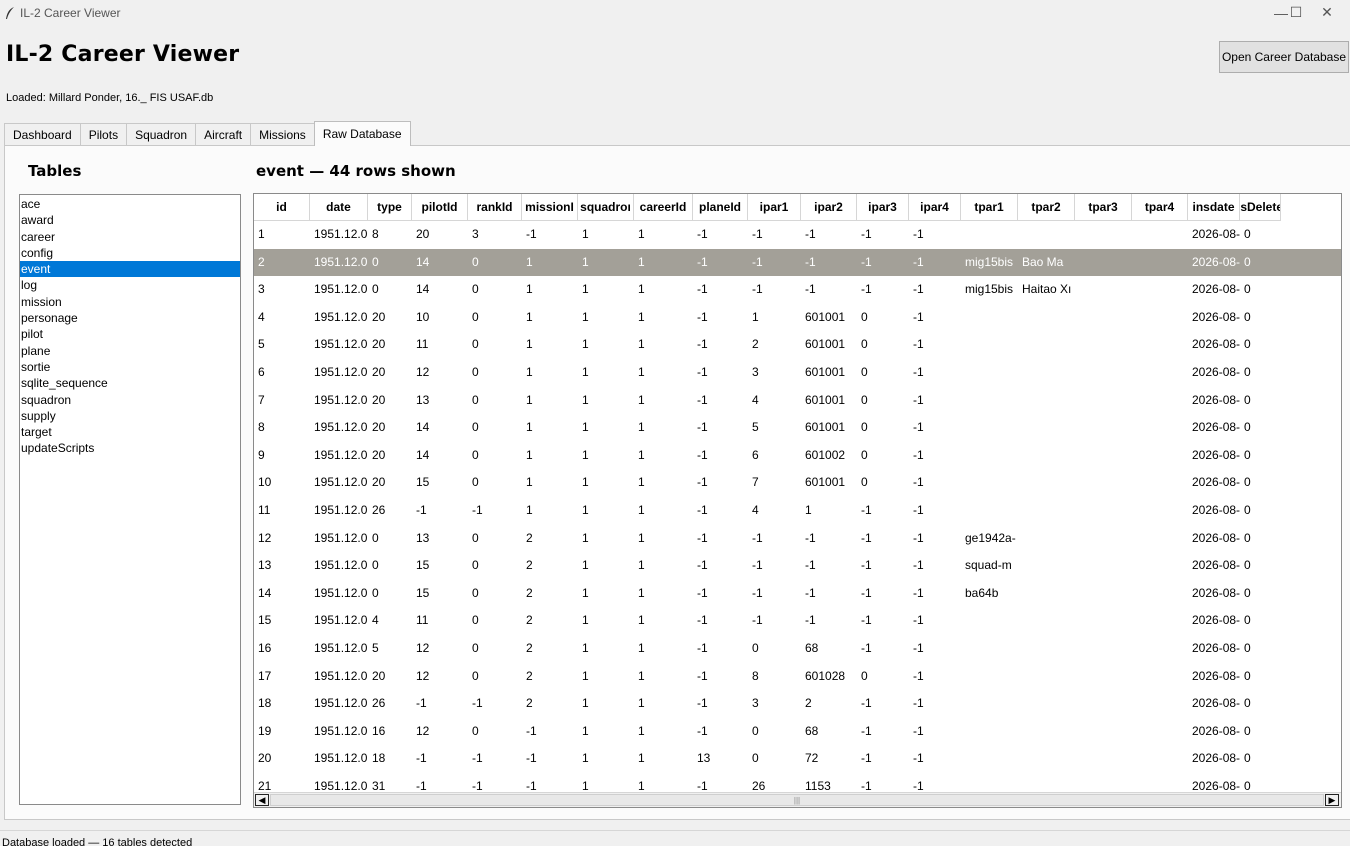 Image resolution: width=1350 pixels, height=846 pixels. What do you see at coordinates (130, 400) in the screenshot?
I see `table-list-item-squadron: squadron` at bounding box center [130, 400].